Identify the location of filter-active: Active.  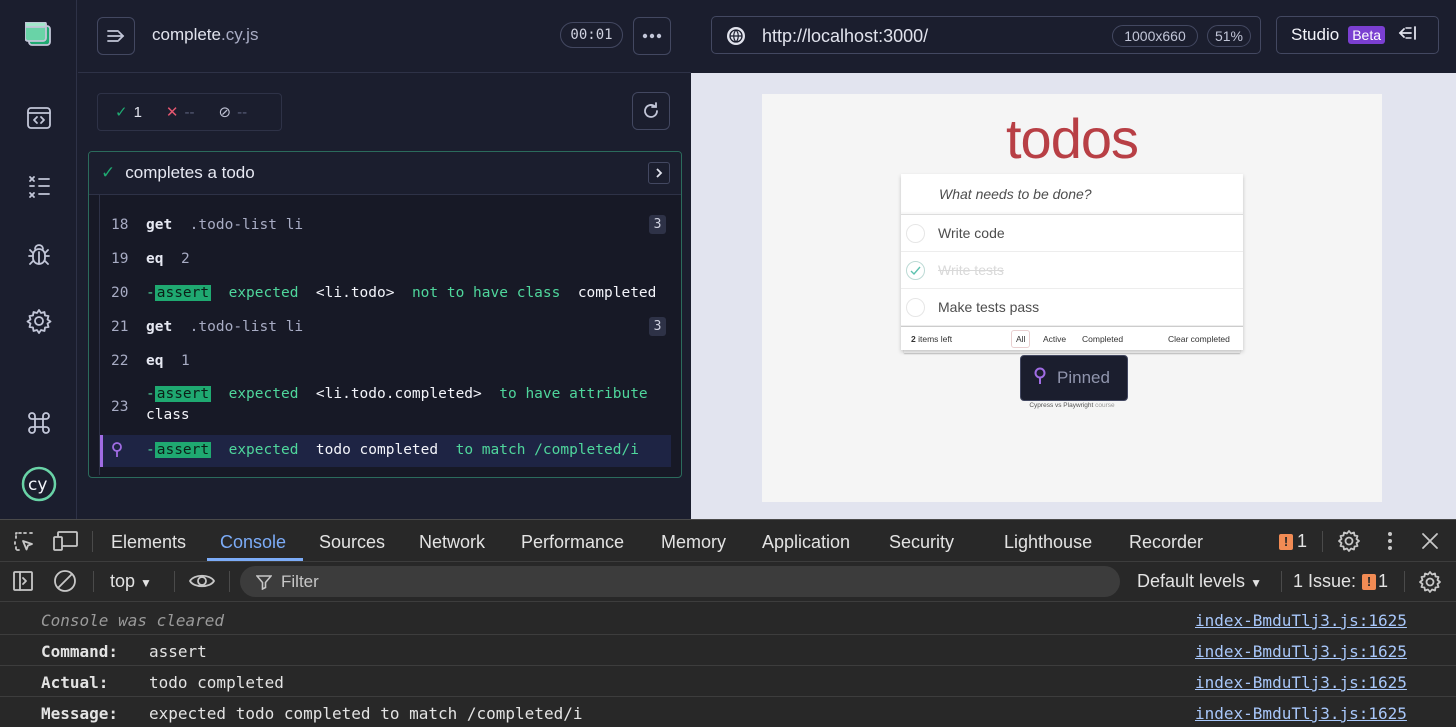
(1054, 339).